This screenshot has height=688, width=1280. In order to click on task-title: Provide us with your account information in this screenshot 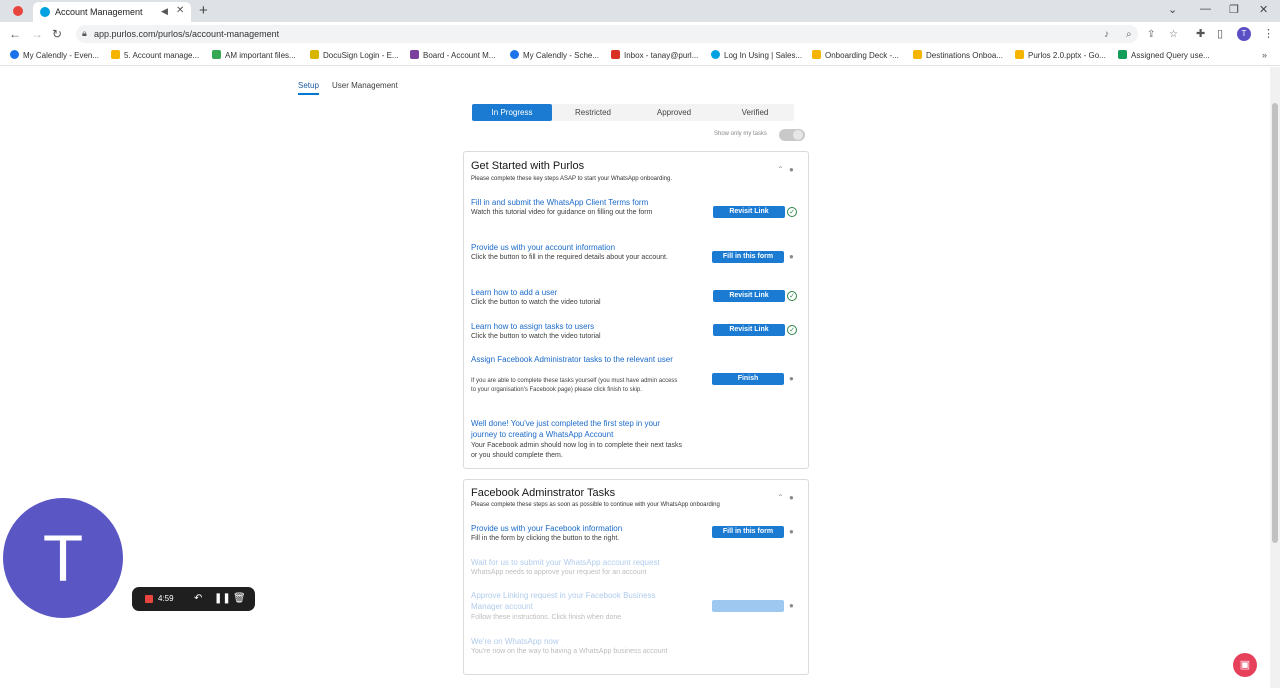, I will do `click(576, 247)`.